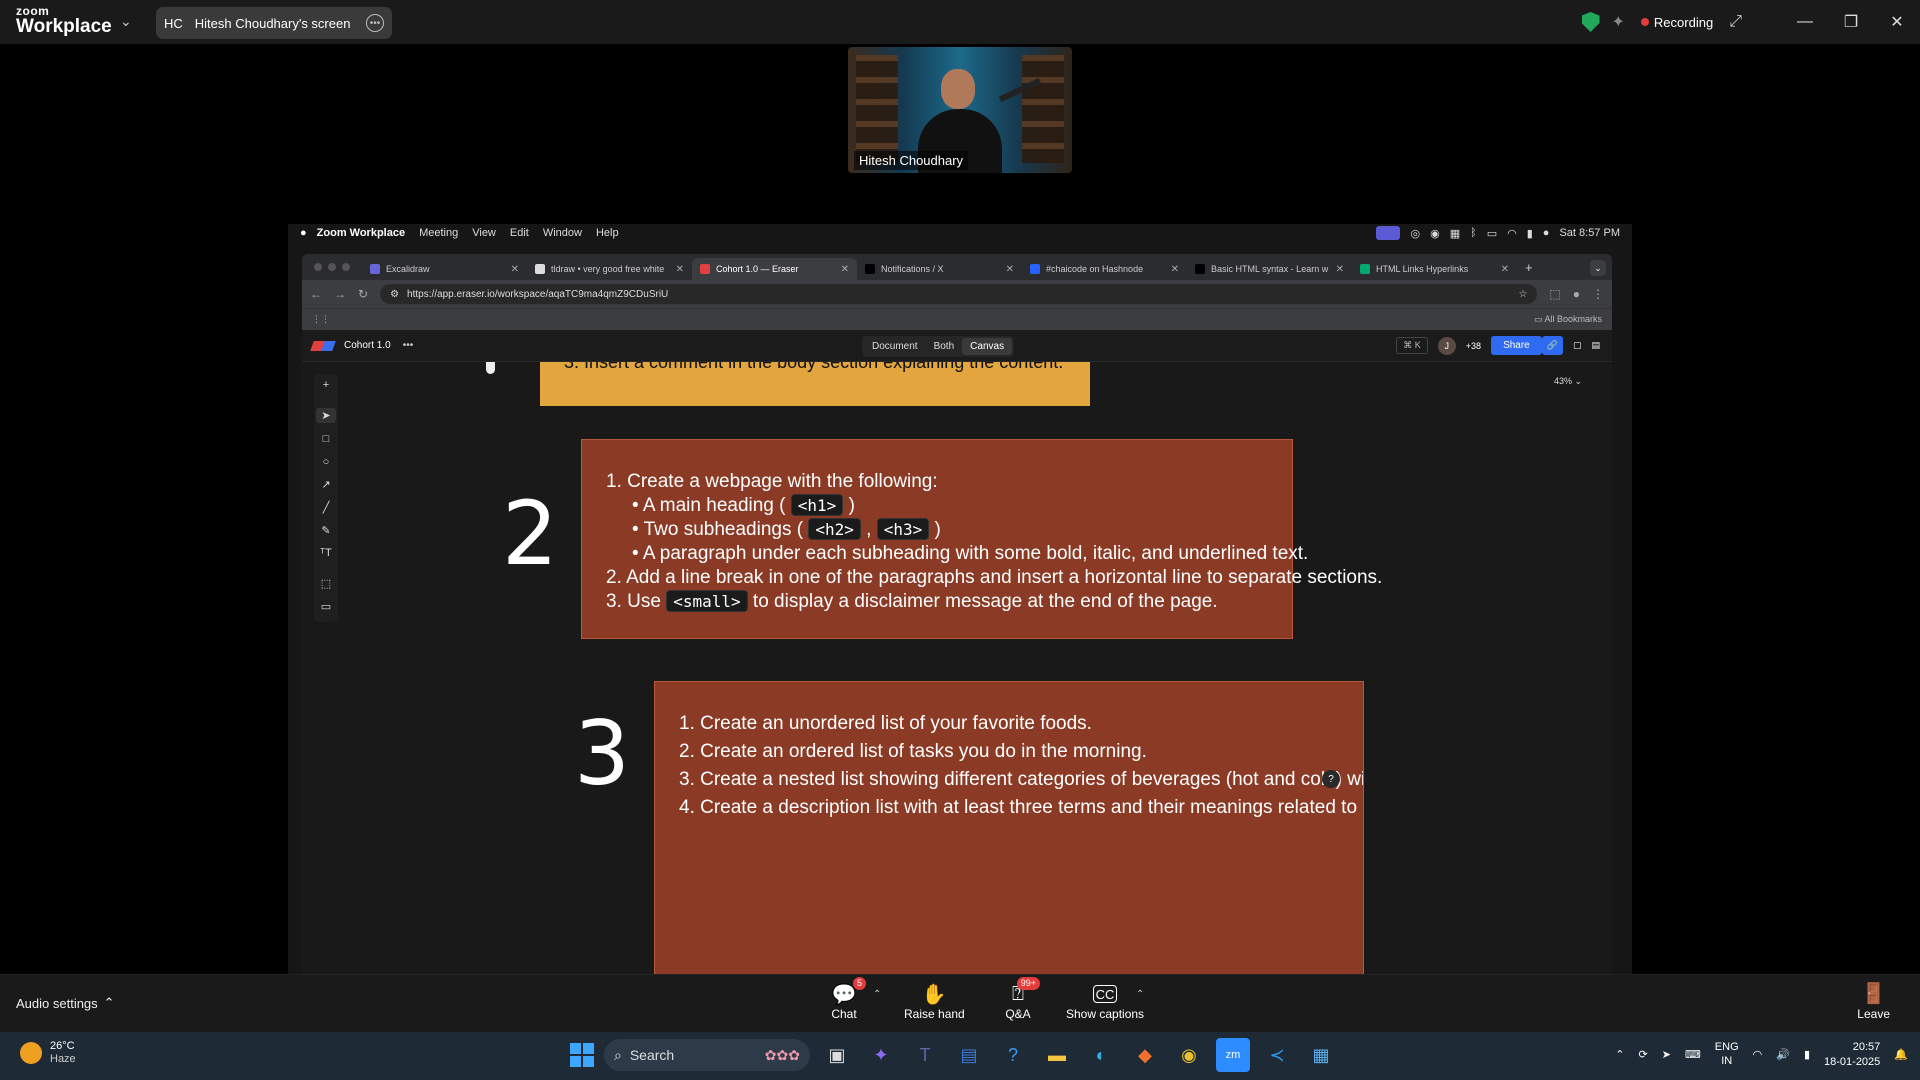  Describe the element at coordinates (1105, 1001) in the screenshot. I see `show-captions-button: CC Show captions` at that location.